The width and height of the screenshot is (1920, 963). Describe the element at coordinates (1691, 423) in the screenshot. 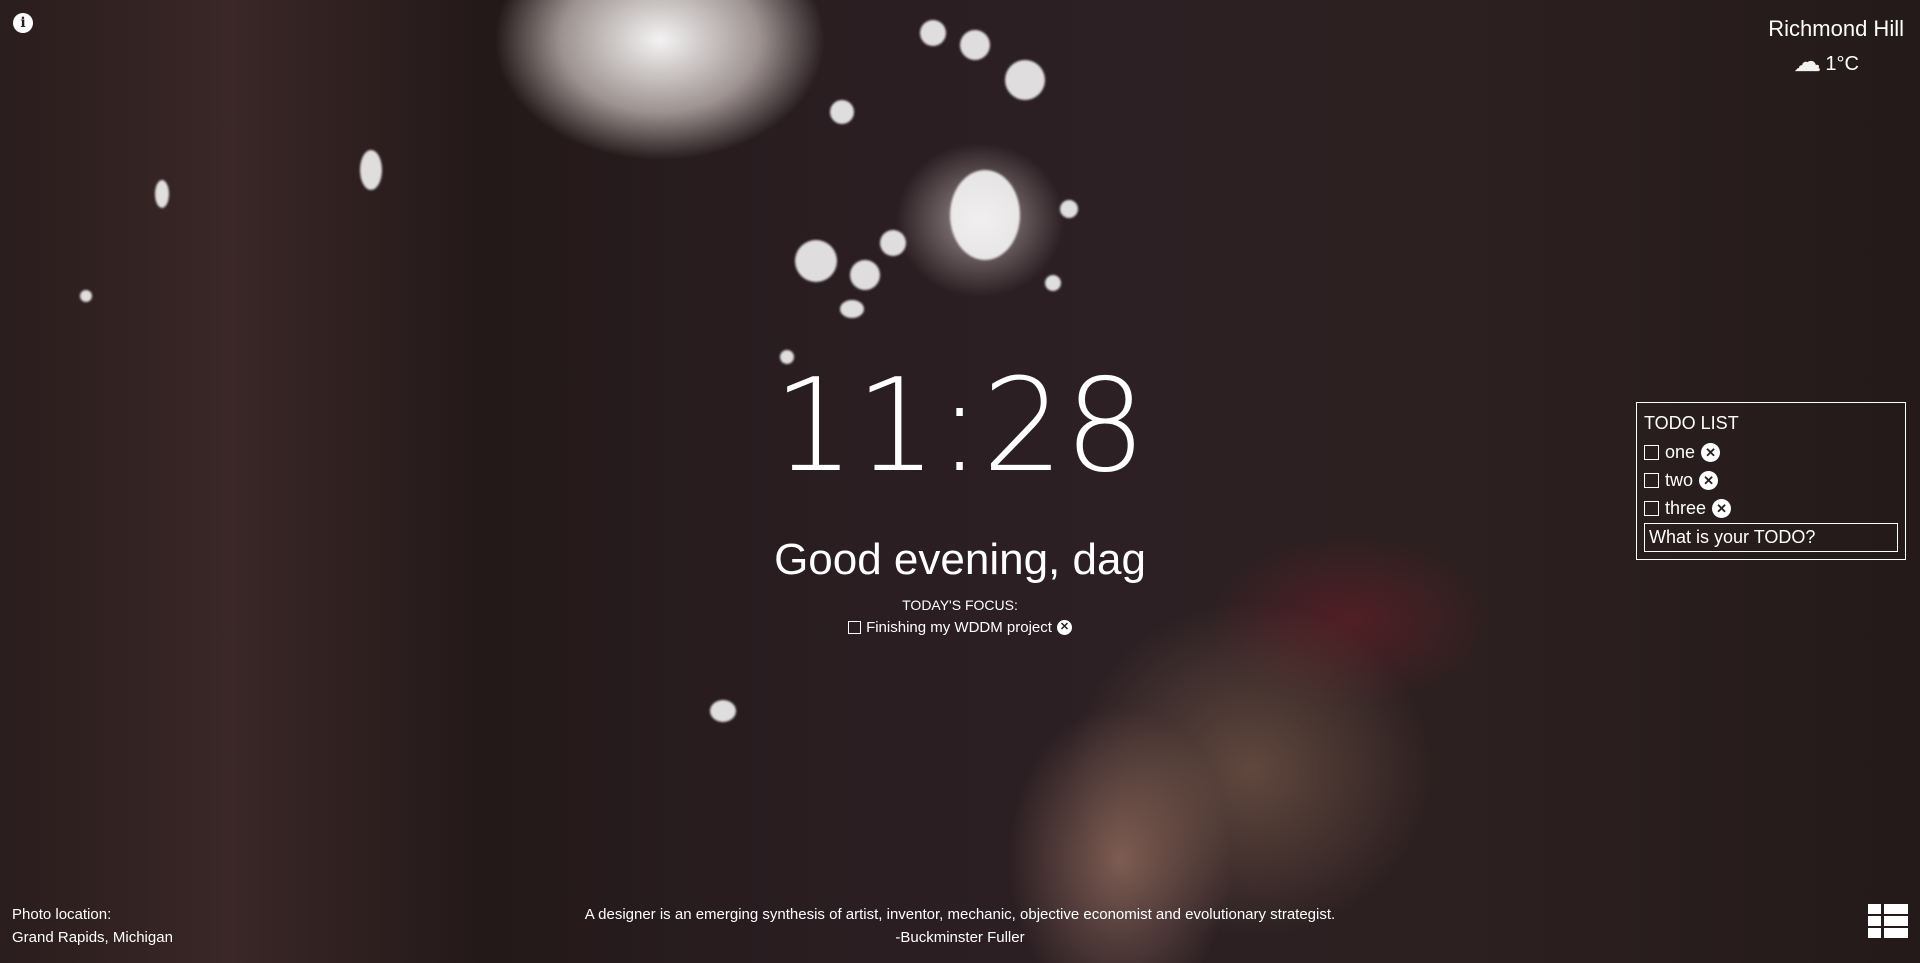

I see `todo-title: TODO LIST` at that location.